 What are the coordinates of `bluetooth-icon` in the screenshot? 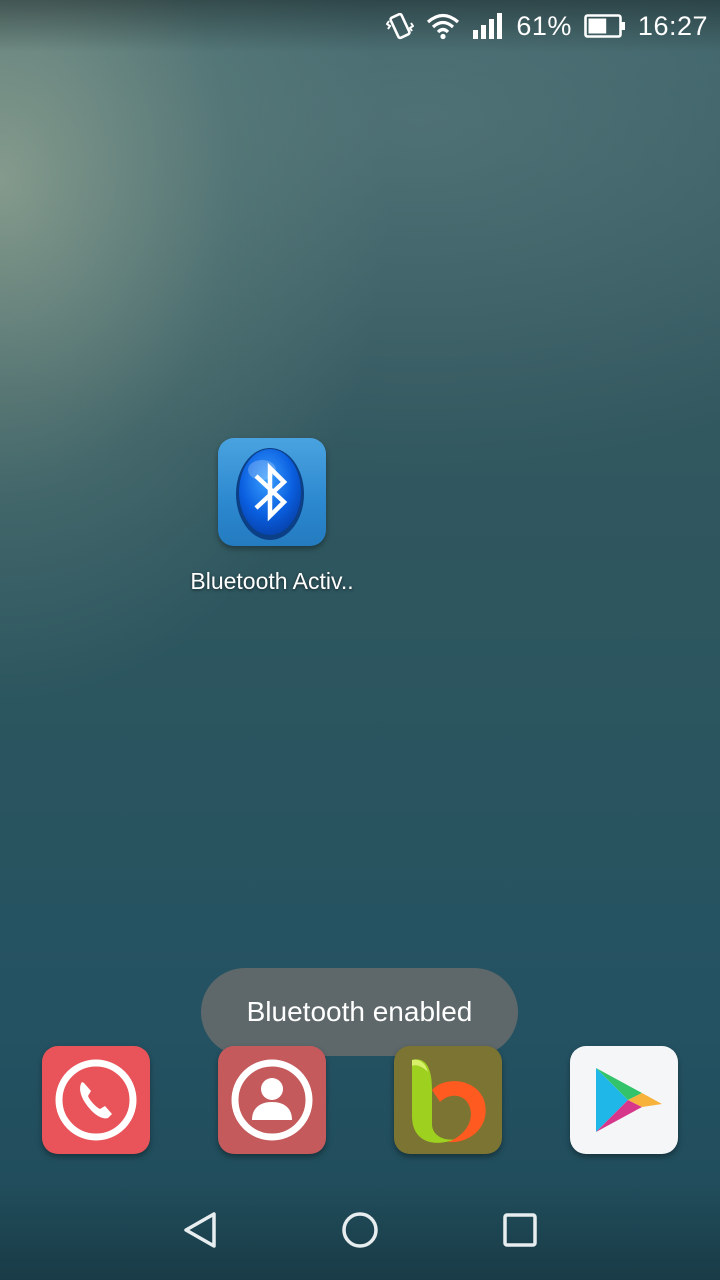 It's located at (270, 494).